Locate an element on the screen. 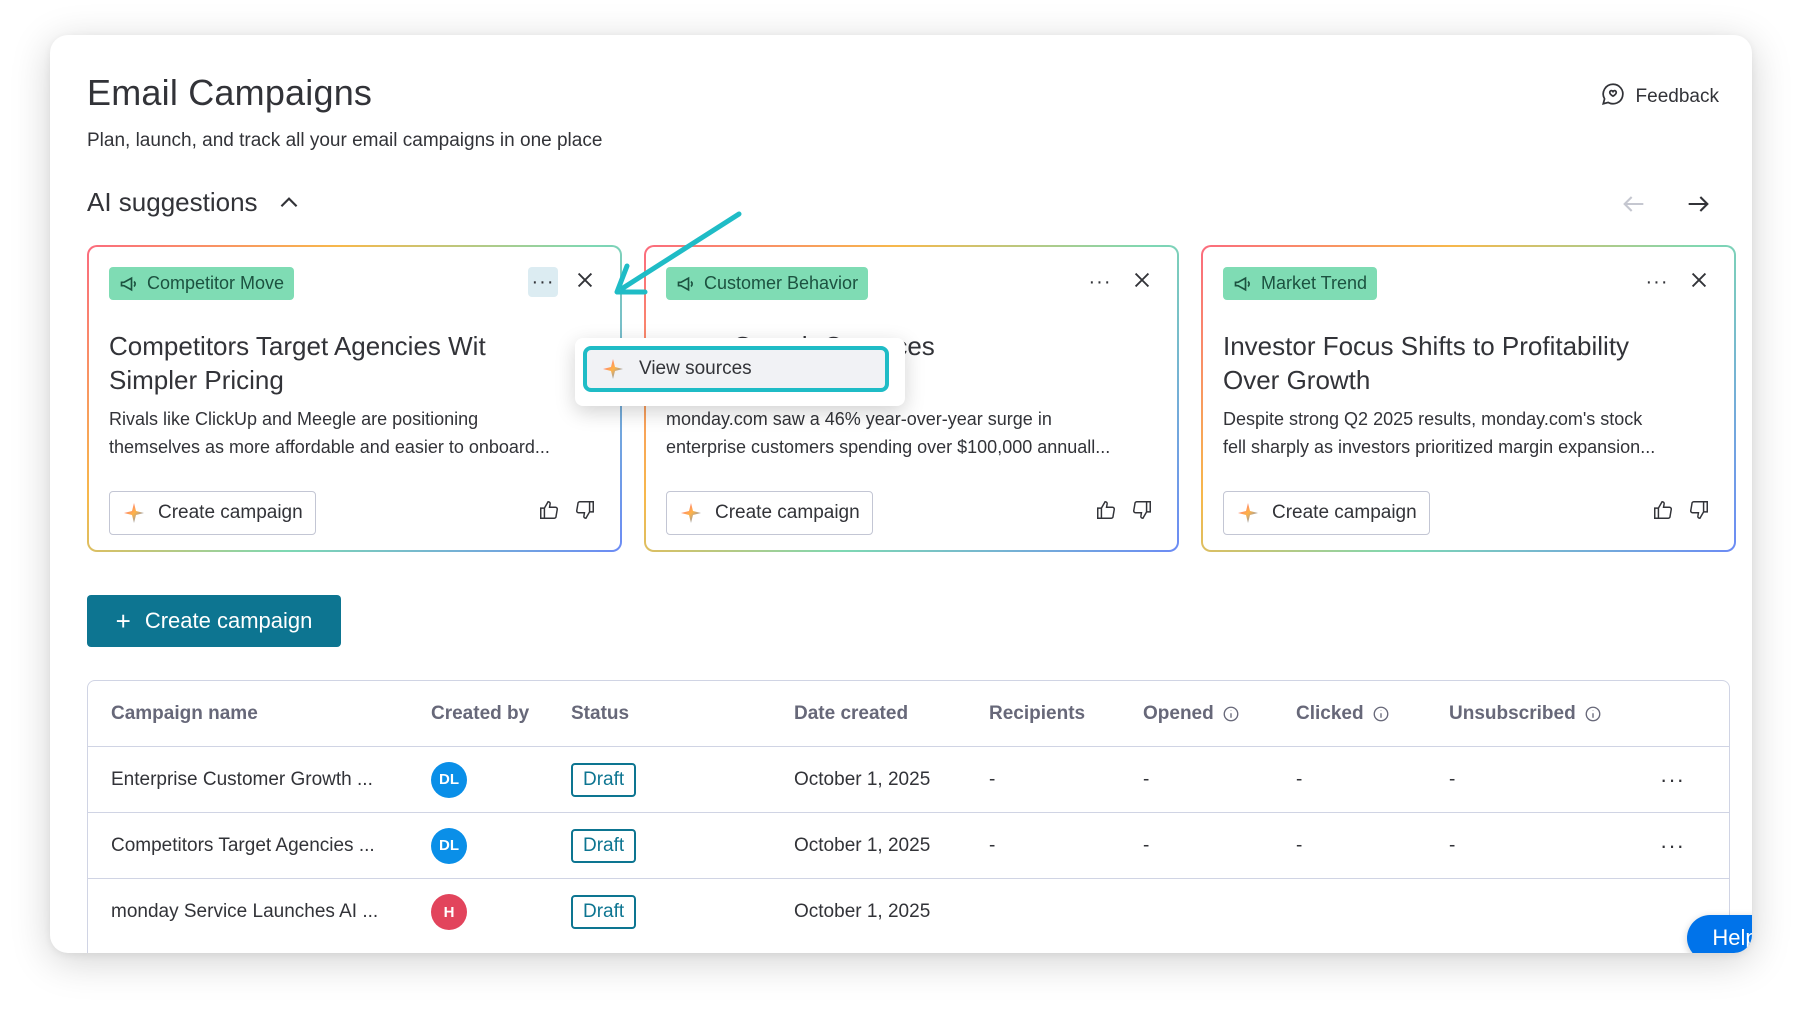 The height and width of the screenshot is (1018, 1801). column-header: Campaign name is located at coordinates (184, 714).